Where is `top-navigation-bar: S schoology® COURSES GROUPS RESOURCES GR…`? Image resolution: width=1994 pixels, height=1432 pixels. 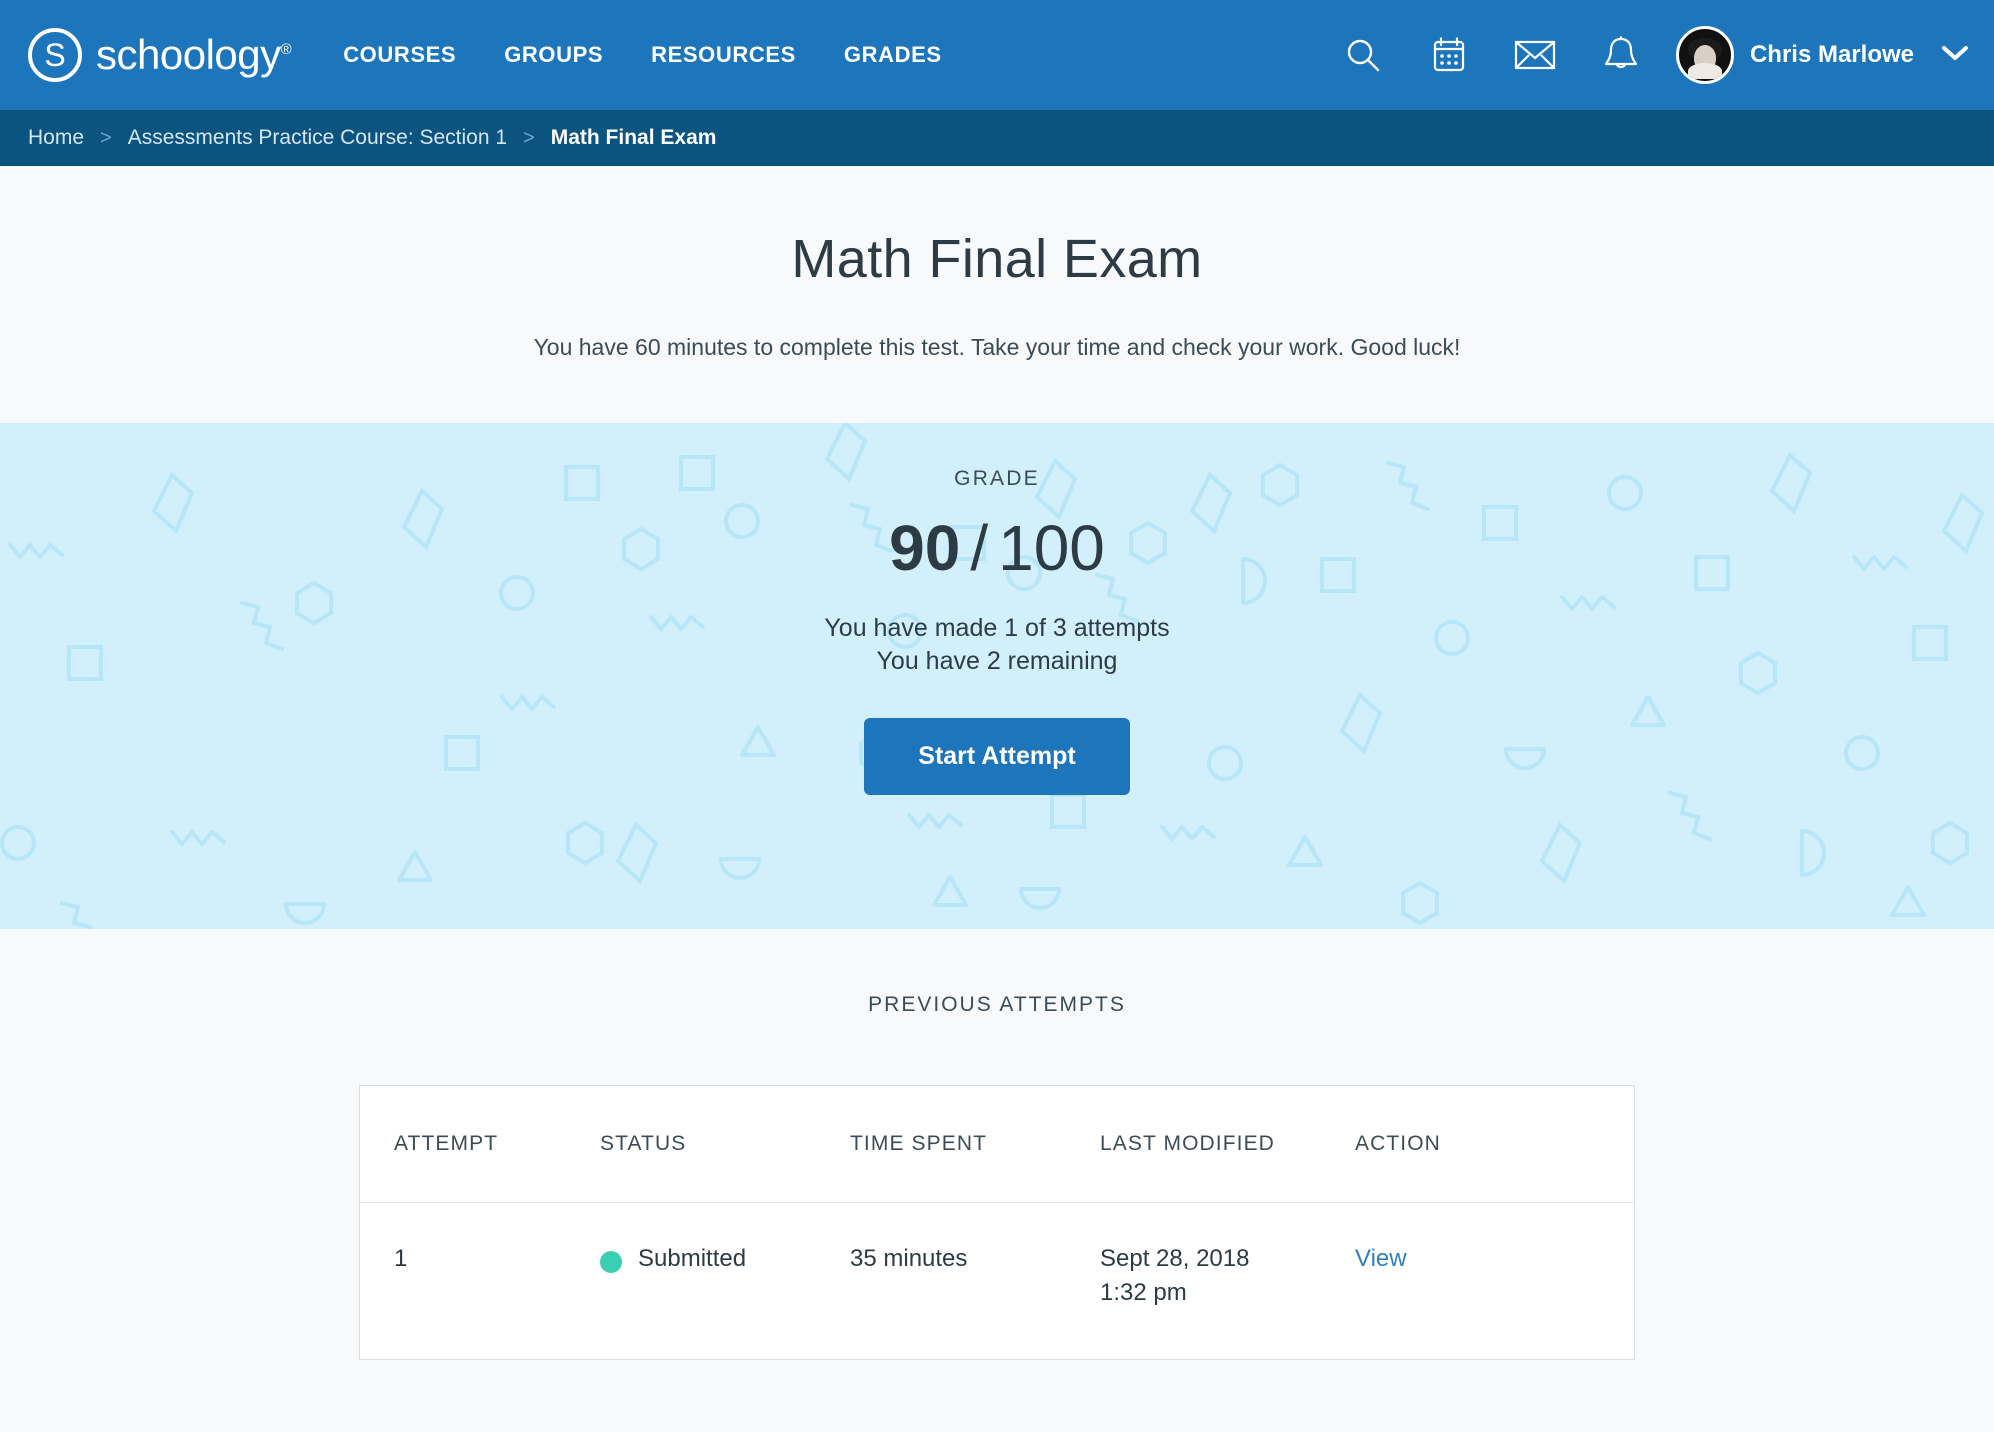
top-navigation-bar: S schoology® COURSES GROUPS RESOURCES GR… is located at coordinates (997, 55).